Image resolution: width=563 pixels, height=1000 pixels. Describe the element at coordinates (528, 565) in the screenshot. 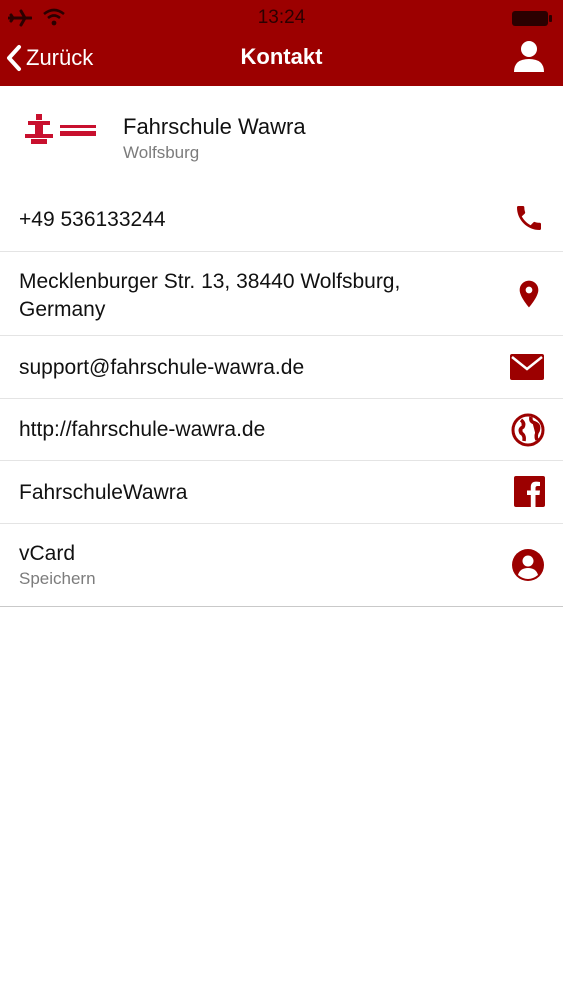

I see `user-circle-icon` at that location.